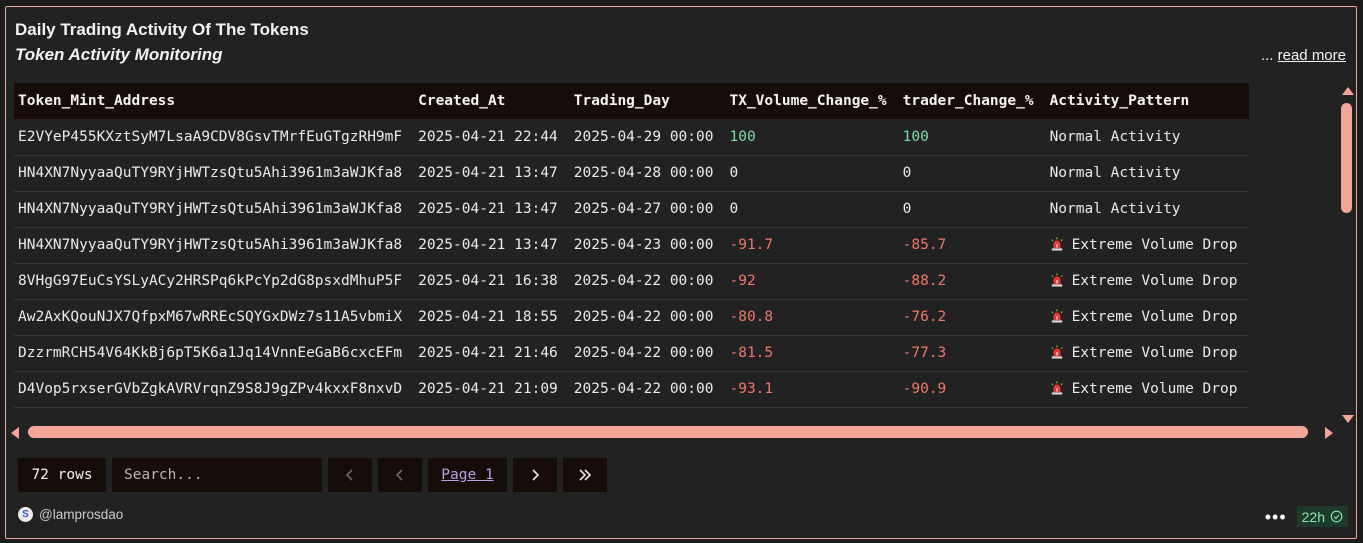 The height and width of the screenshot is (543, 1363). Describe the element at coordinates (119, 54) in the screenshot. I see `panel-subtitle: Token Activity Monitoring` at that location.